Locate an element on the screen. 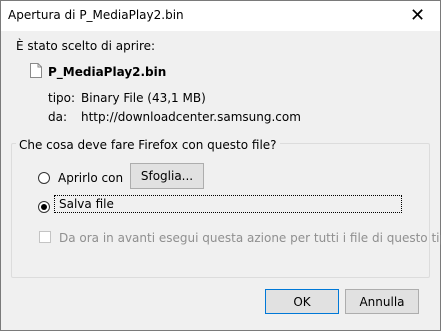 The image size is (441, 331). window-title: Apertura di P_MediaPlay2.bin is located at coordinates (96, 15).